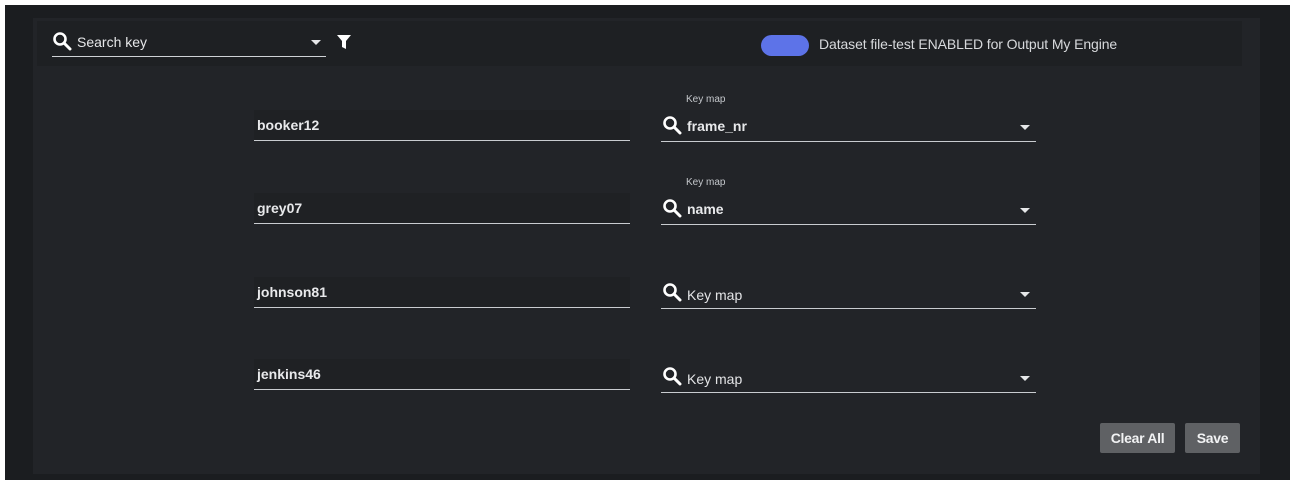 The image size is (1290, 480). I want to click on key-name-field: jenkins46, so click(442, 374).